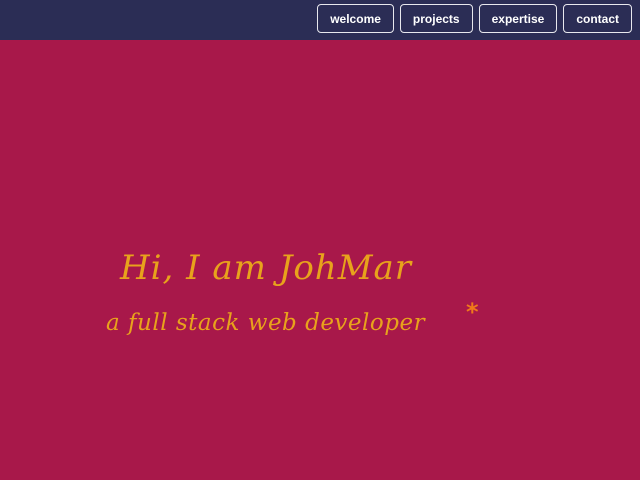 The height and width of the screenshot is (480, 640). What do you see at coordinates (472, 312) in the screenshot?
I see `asterisk-cursor: *` at bounding box center [472, 312].